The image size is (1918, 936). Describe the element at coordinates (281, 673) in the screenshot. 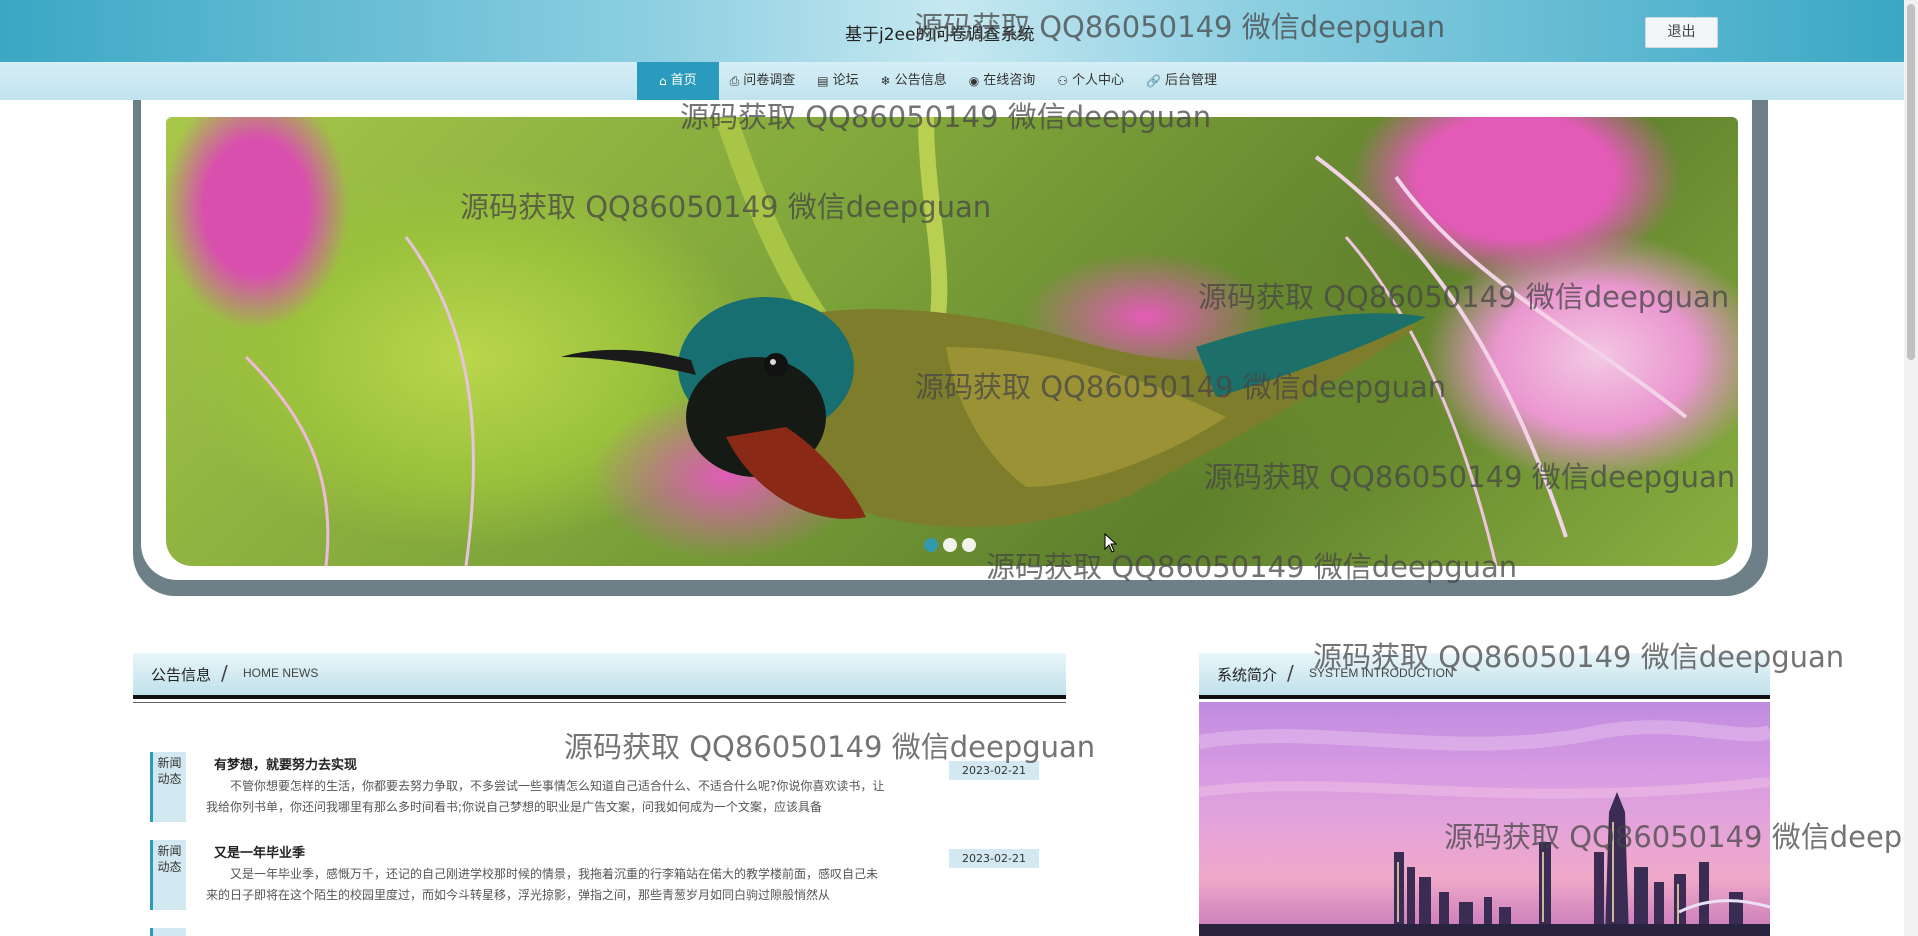

I see `news-section-subtitle: HOME NEWS` at that location.